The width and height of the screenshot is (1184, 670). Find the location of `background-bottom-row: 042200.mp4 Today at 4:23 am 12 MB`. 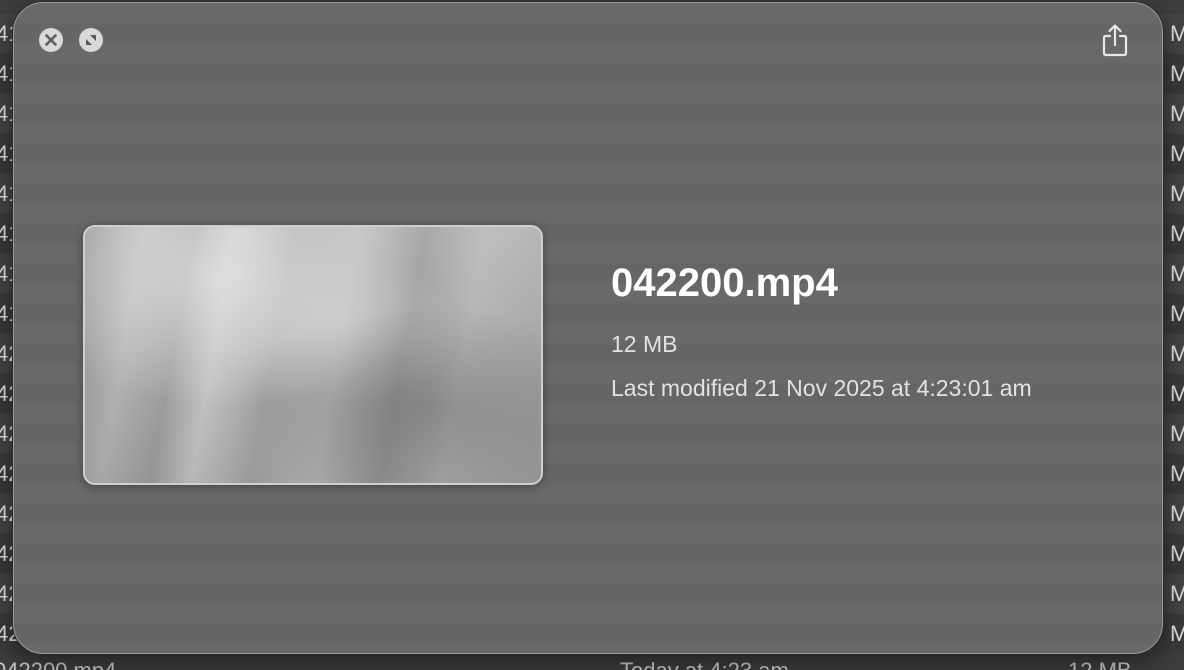

background-bottom-row: 042200.mp4 Today at 4:23 am 12 MB is located at coordinates (592, 662).